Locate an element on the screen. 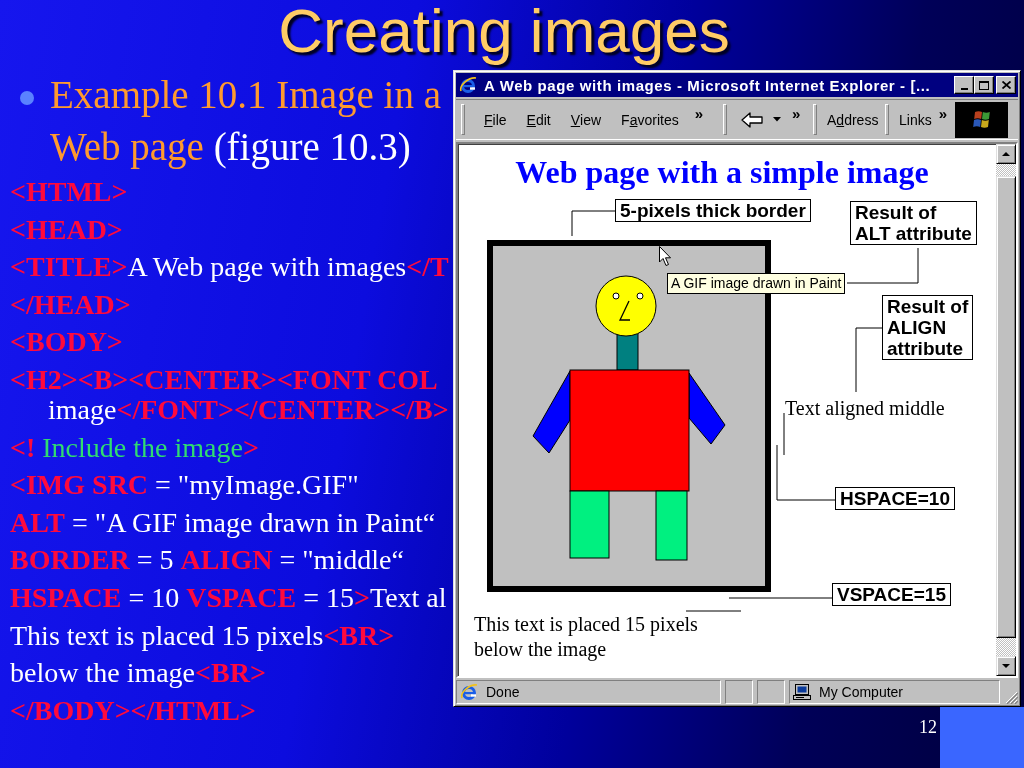 The width and height of the screenshot is (1024, 768). callout-label: VSPACE=15 is located at coordinates (891, 594).